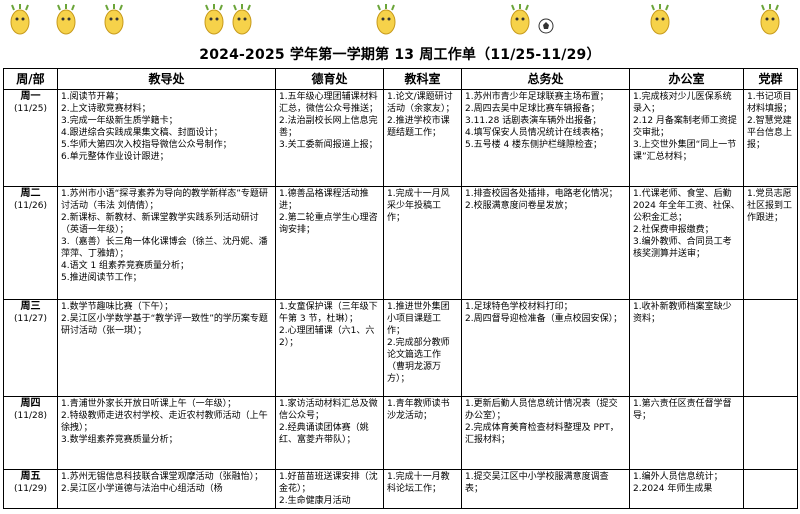 The image size is (800, 514). I want to click on task-item: 1.青年教师读书沙龙活动；, so click(418, 410).